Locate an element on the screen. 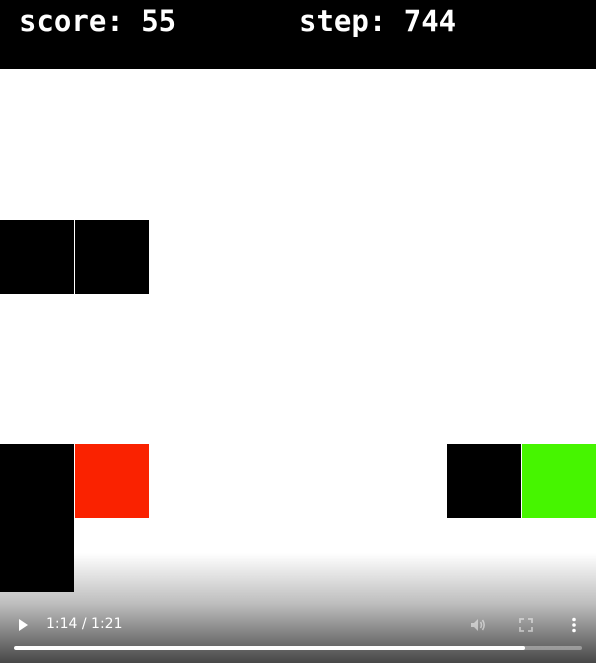  time-display: 1:14 / 1:21 is located at coordinates (84, 624).